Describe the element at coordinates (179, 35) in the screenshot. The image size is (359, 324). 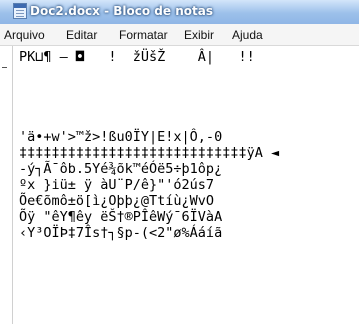
I see `menu-bar: Arquivo Editar Formatar Exibir Ajuda` at that location.